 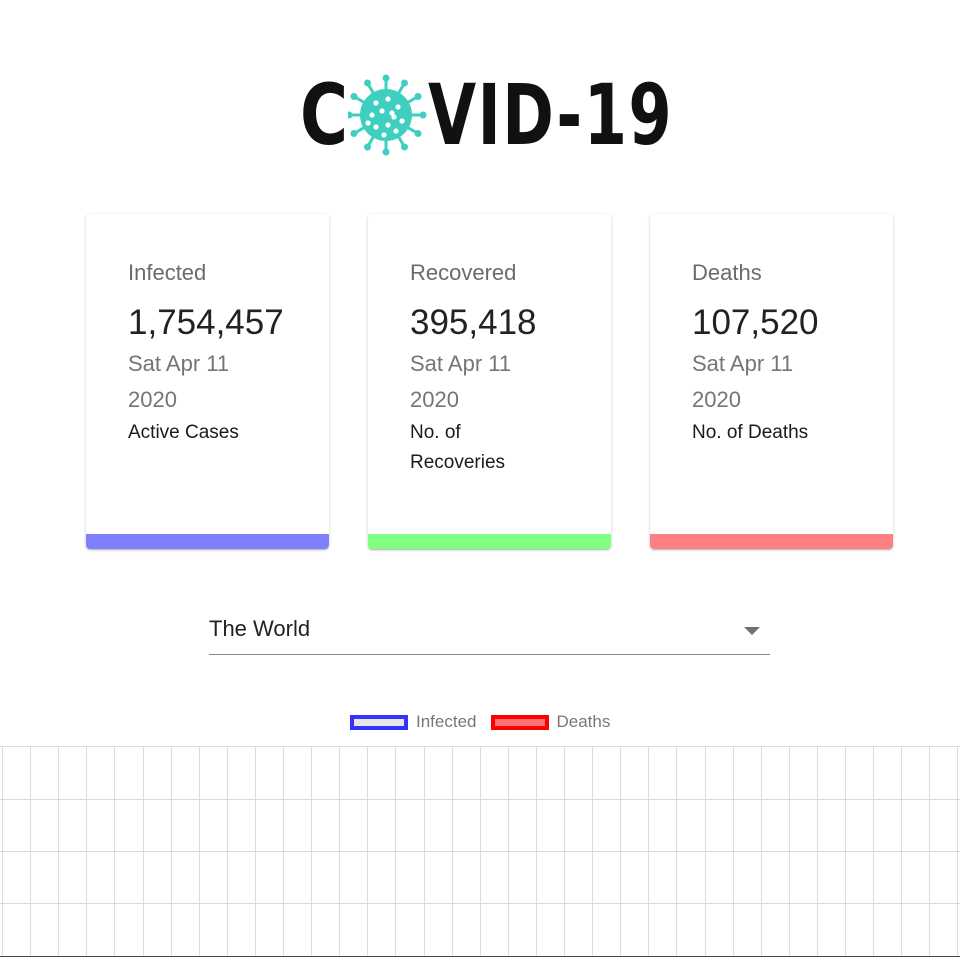 What do you see at coordinates (446, 721) in the screenshot?
I see `legend-label-infected: Infected` at bounding box center [446, 721].